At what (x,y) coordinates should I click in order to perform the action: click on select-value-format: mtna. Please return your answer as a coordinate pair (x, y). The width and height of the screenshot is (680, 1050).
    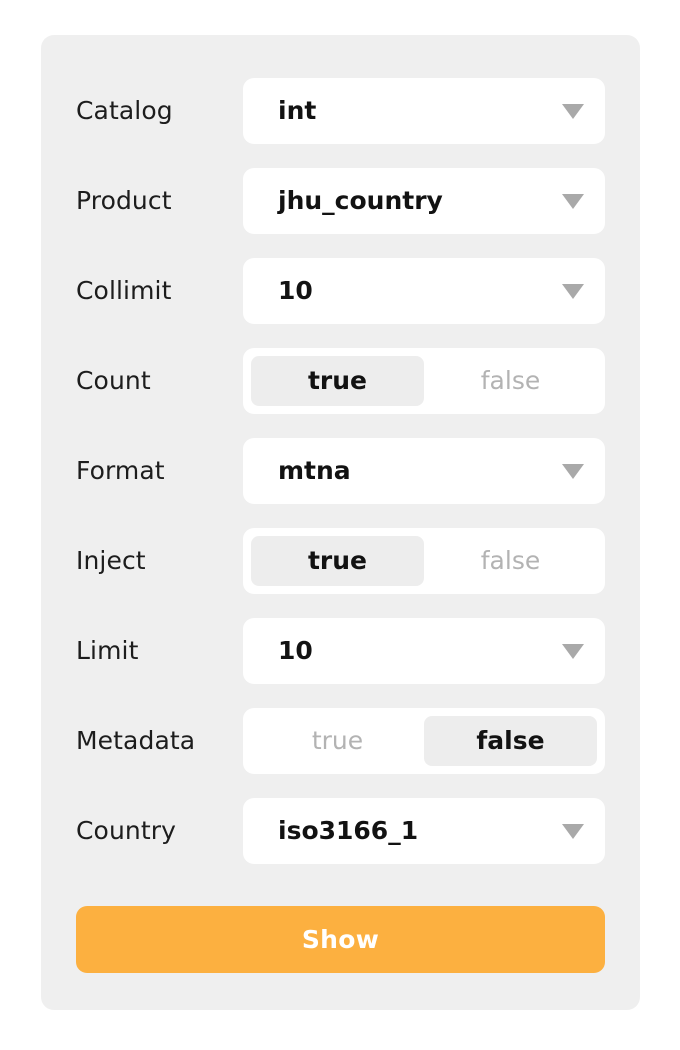
    Looking at the image, I should click on (314, 470).